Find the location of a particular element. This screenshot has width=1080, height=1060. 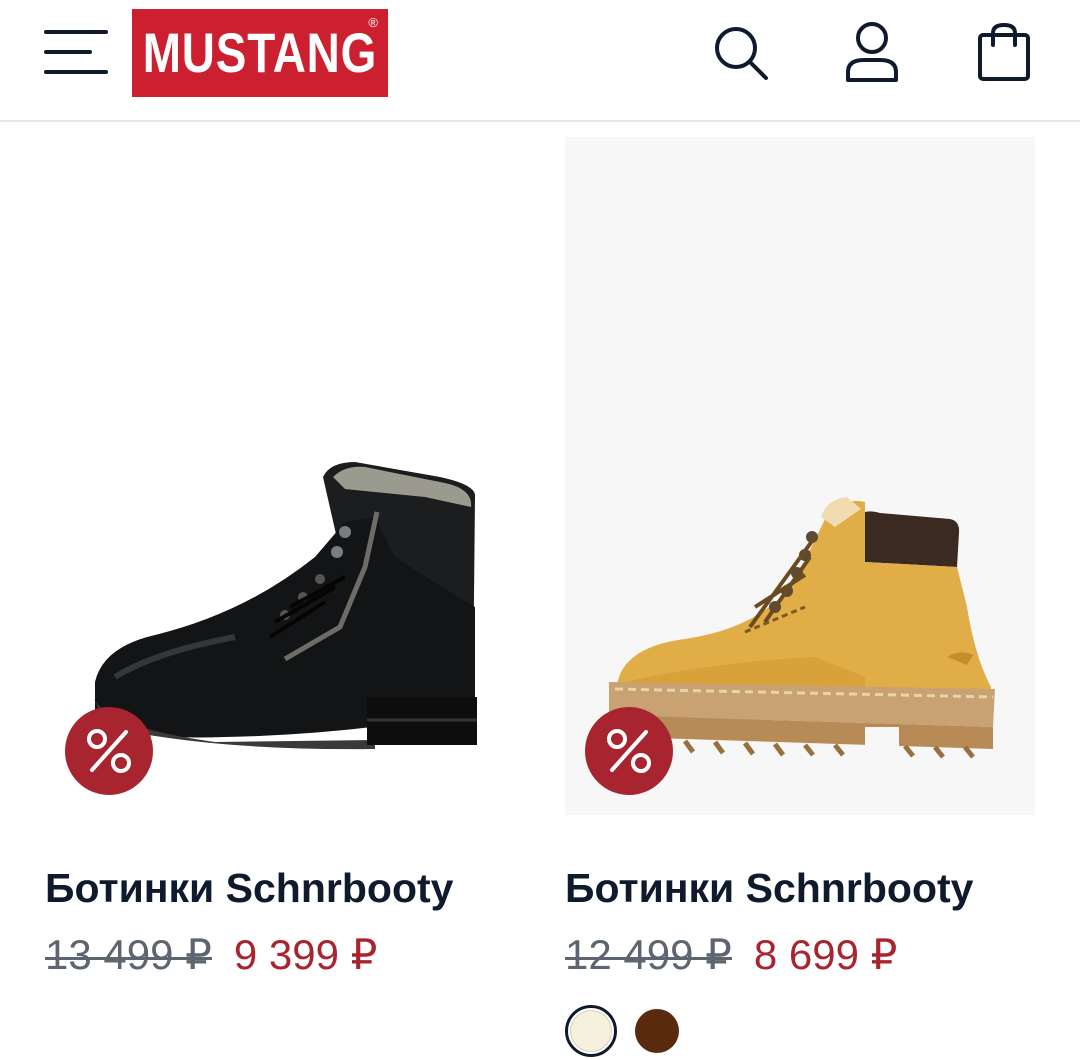

old-price: 12 499 ₽ is located at coordinates (648, 954).